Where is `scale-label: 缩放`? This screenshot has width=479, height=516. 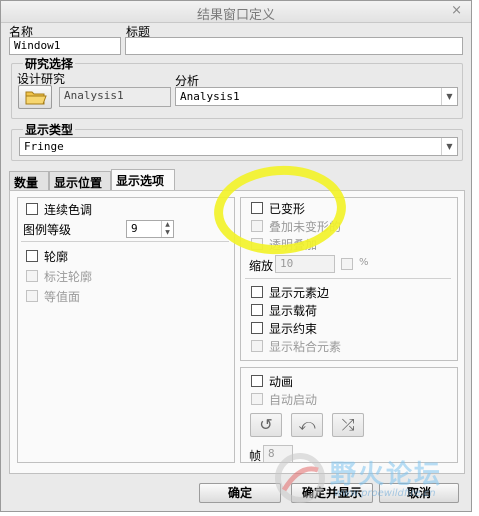
scale-label: 缩放 is located at coordinates (261, 266).